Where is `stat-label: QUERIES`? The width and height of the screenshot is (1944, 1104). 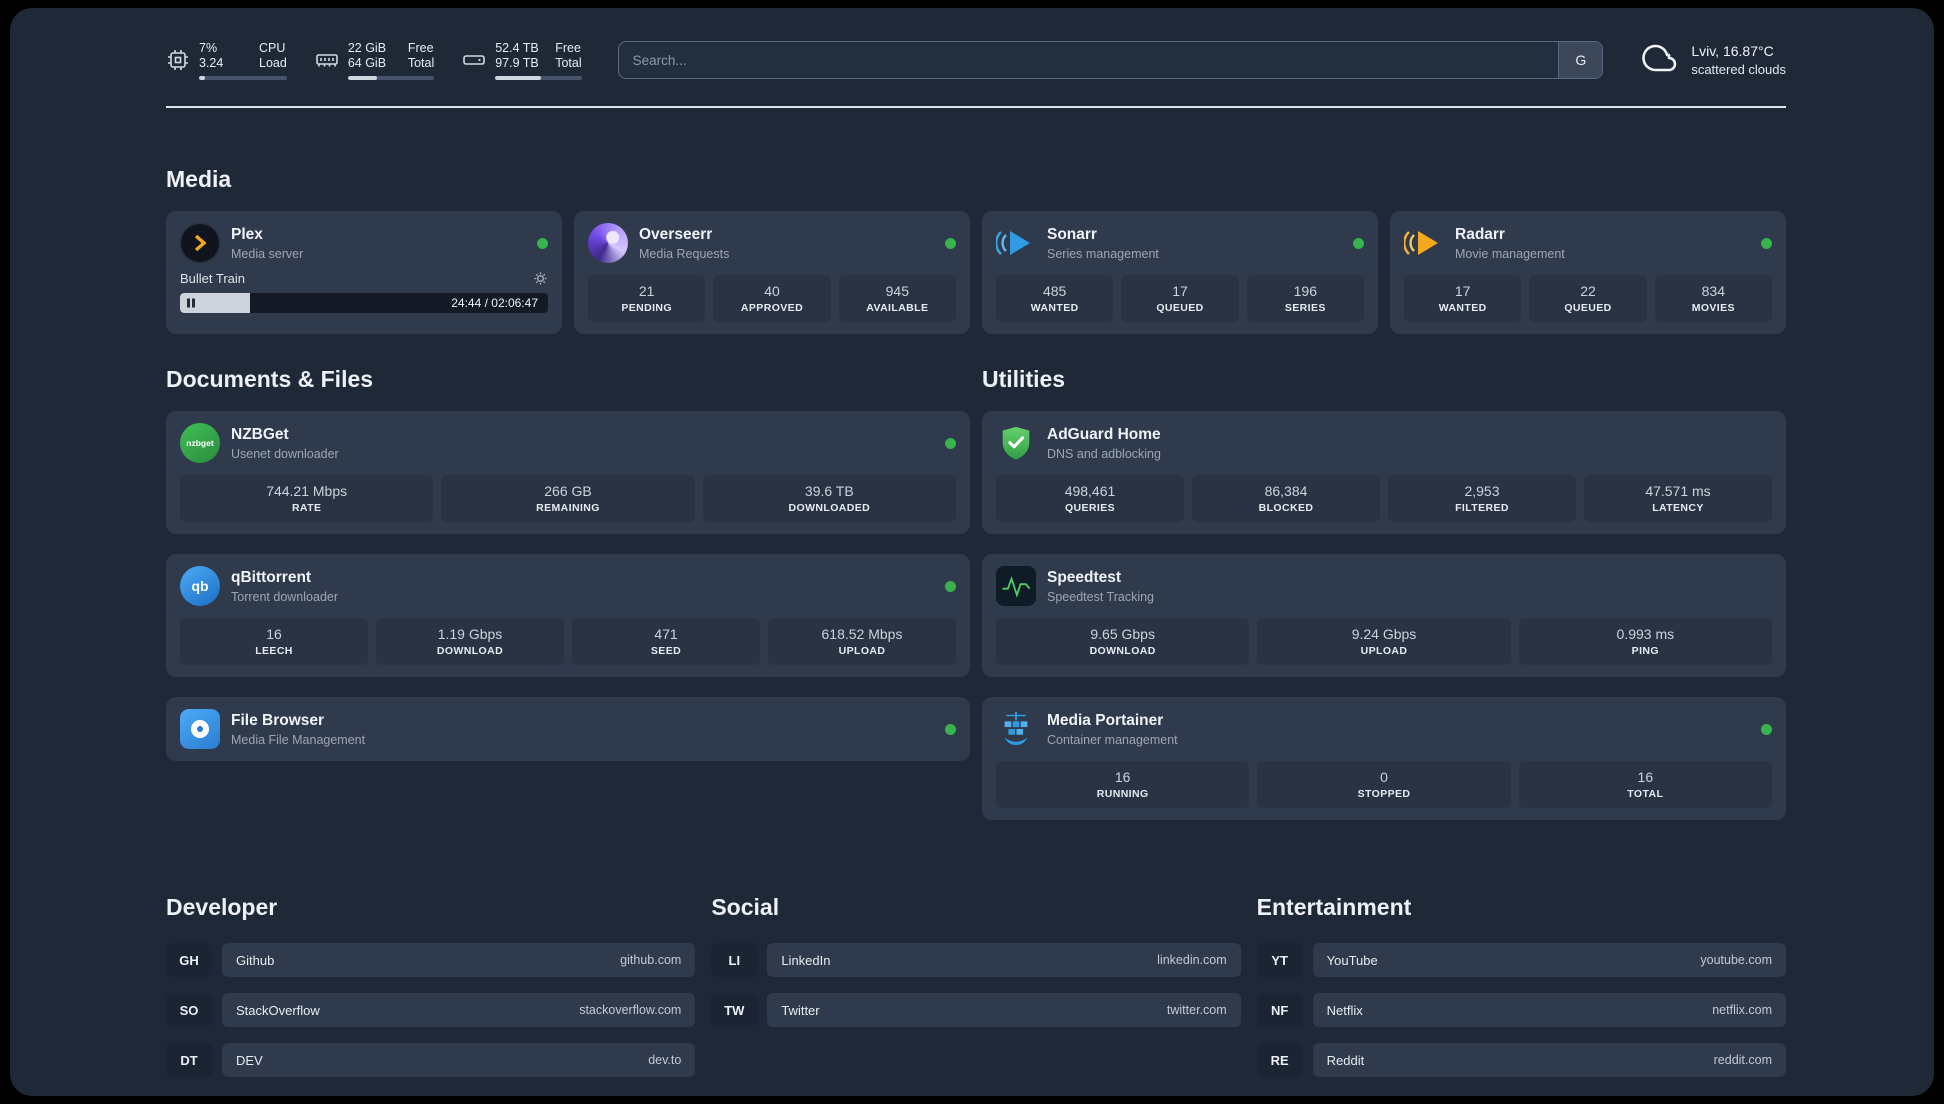 stat-label: QUERIES is located at coordinates (1090, 508).